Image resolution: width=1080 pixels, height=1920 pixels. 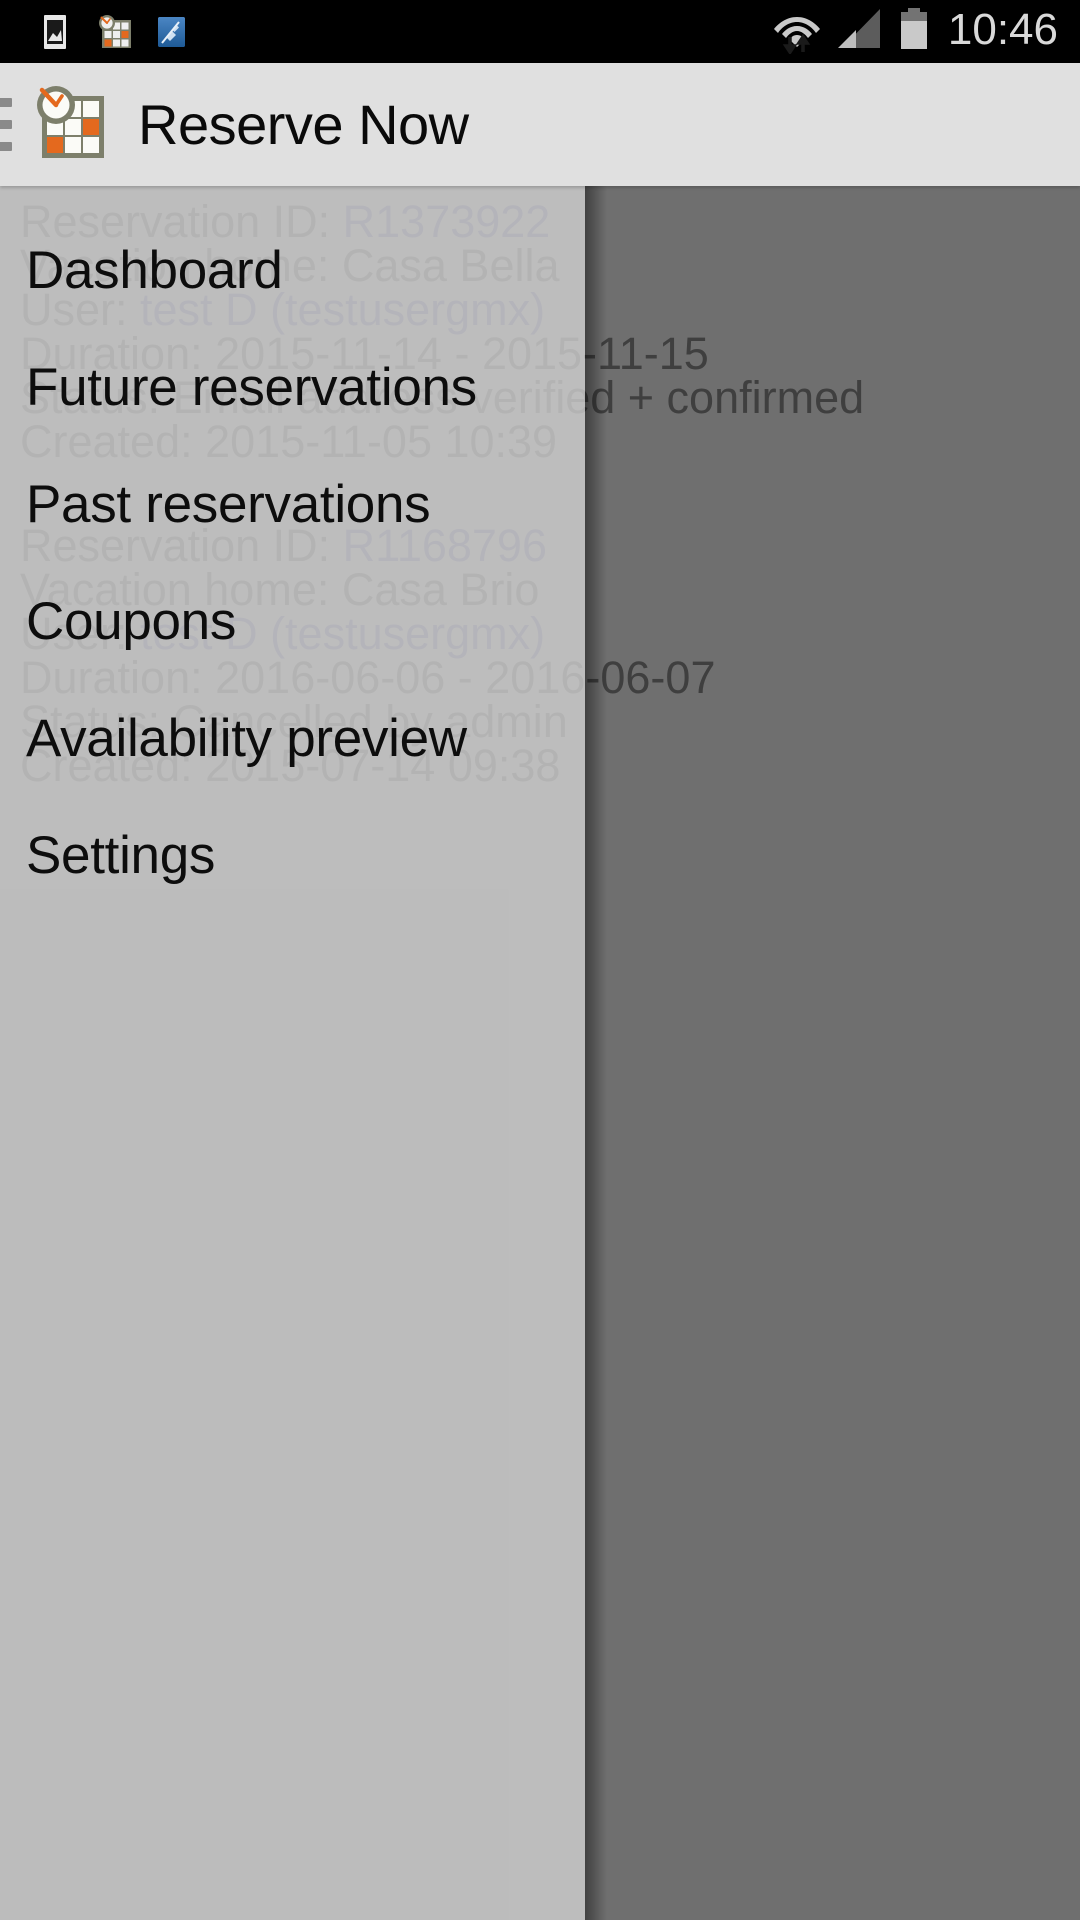 What do you see at coordinates (292, 270) in the screenshot?
I see `drawer-item-dashboard: Dashboard` at bounding box center [292, 270].